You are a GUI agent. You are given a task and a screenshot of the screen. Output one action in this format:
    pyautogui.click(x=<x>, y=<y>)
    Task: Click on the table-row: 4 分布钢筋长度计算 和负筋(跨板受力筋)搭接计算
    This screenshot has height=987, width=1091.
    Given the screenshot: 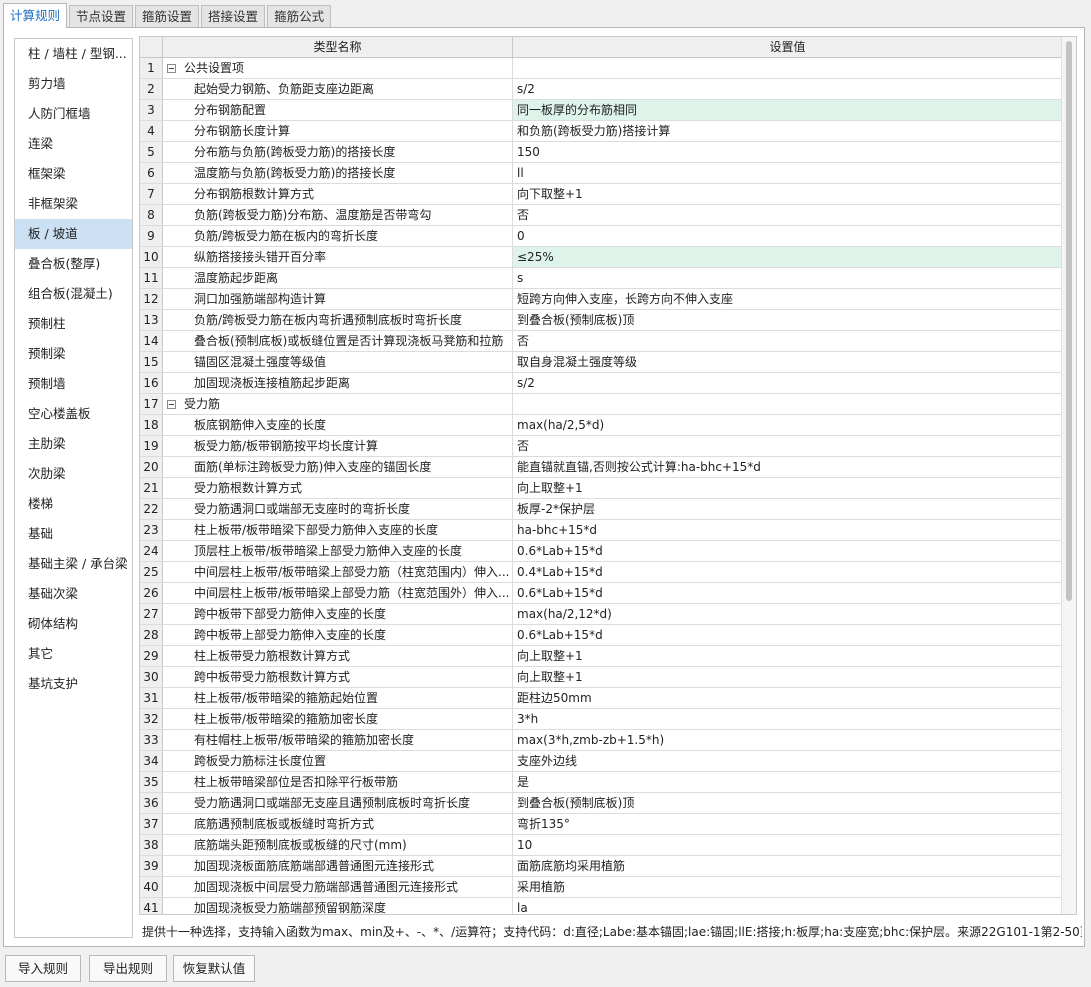 What is the action you would take?
    pyautogui.click(x=601, y=131)
    